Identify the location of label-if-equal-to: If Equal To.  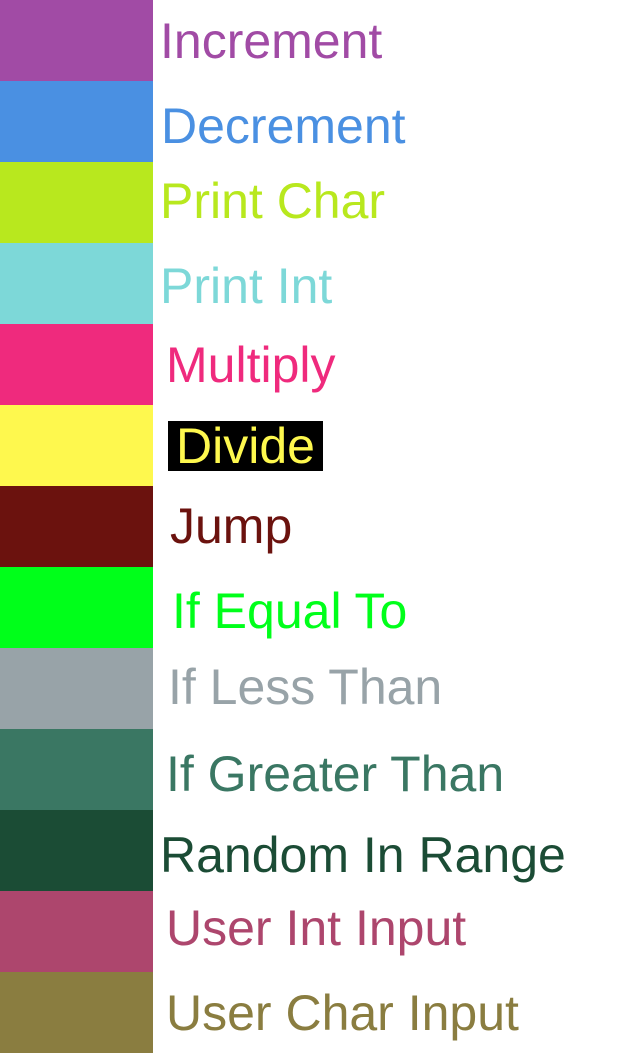
(290, 611).